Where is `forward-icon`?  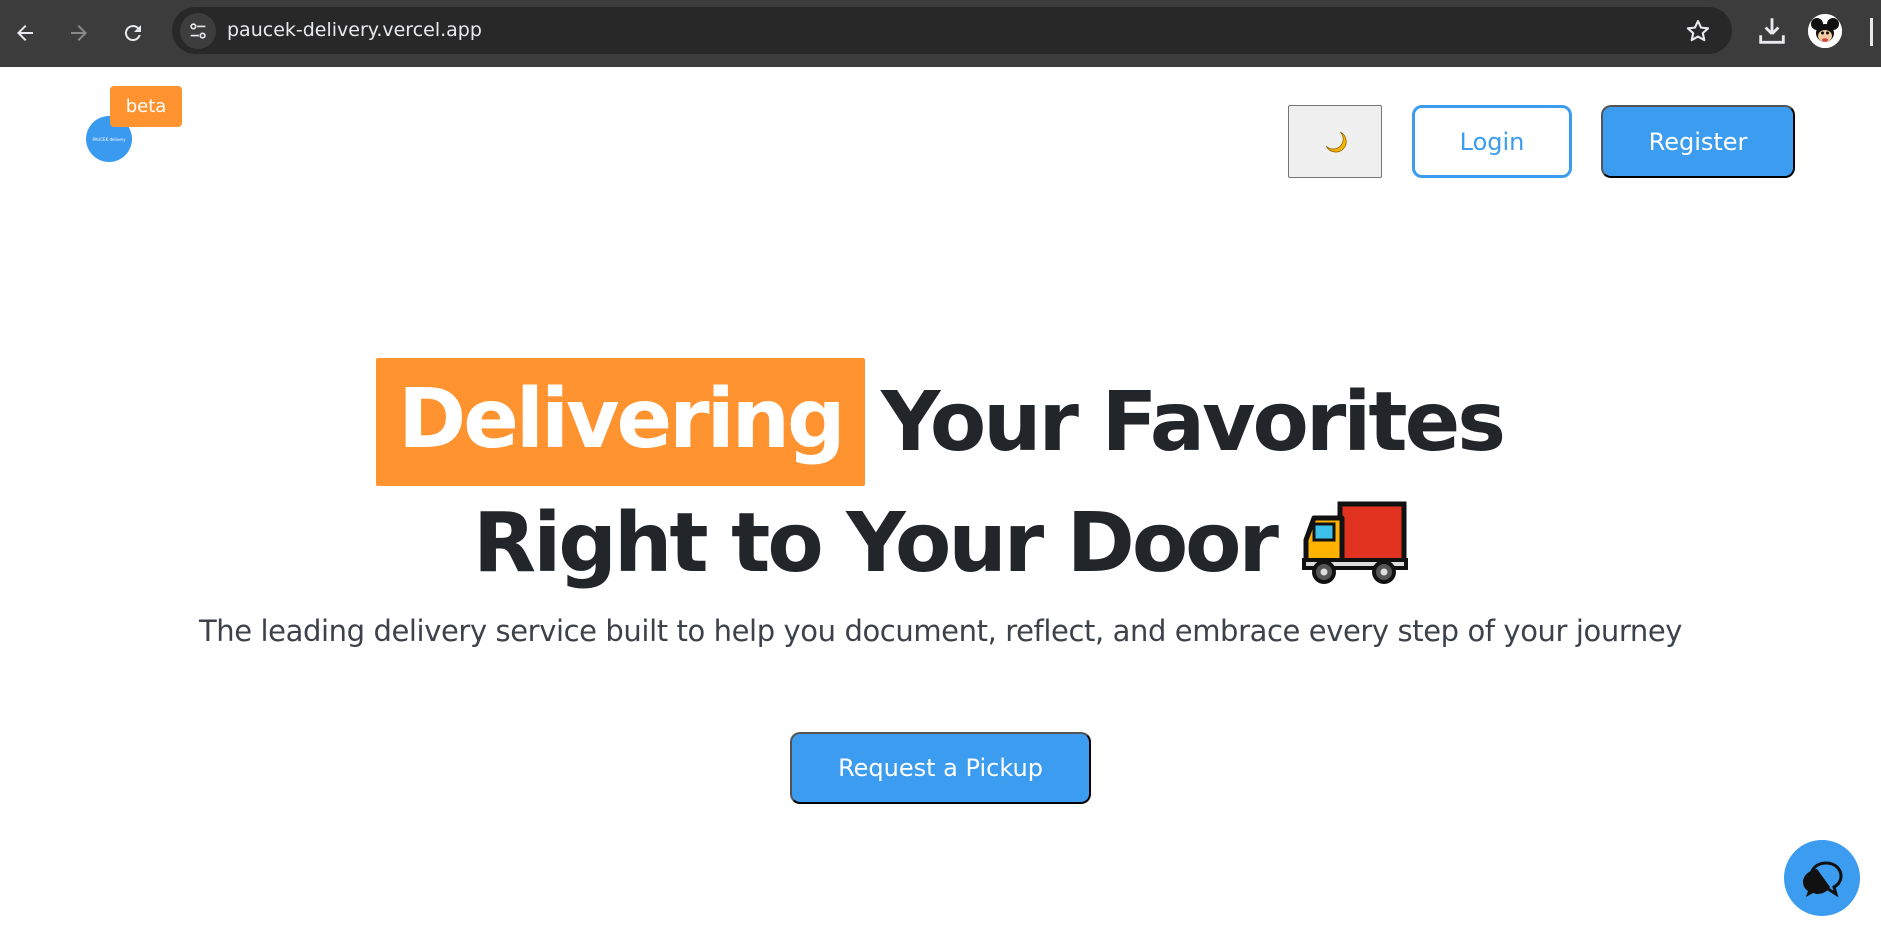 forward-icon is located at coordinates (79, 33).